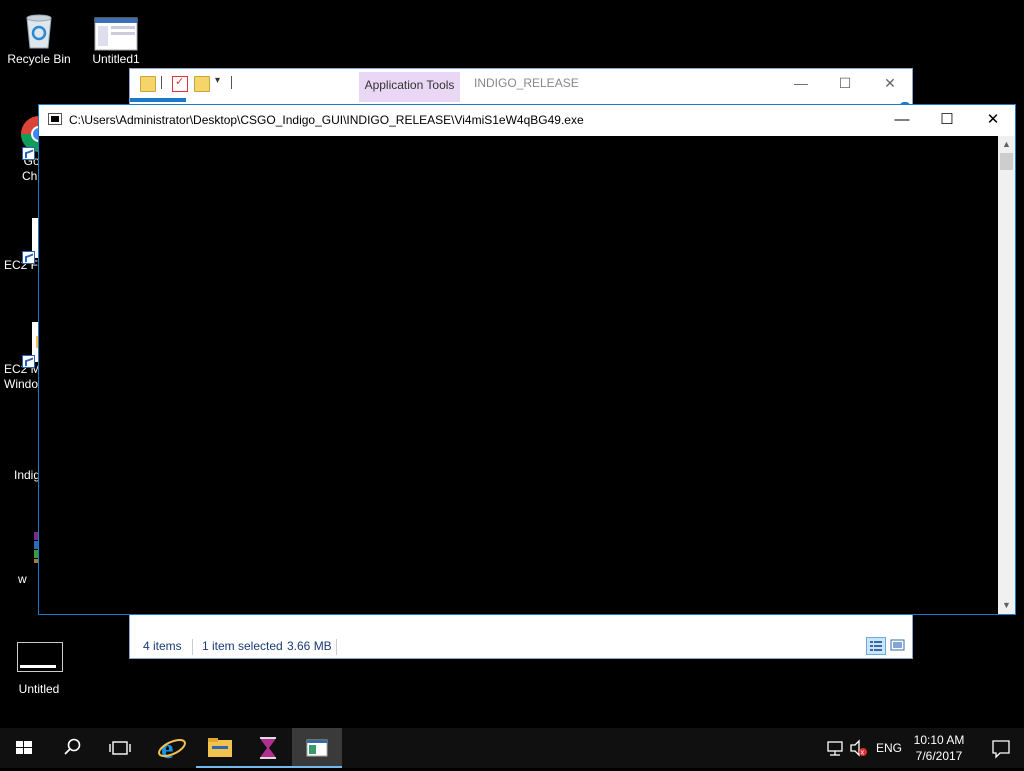 Image resolution: width=1024 pixels, height=771 pixels. I want to click on taskbar-internet-explorer: e, so click(172, 748).